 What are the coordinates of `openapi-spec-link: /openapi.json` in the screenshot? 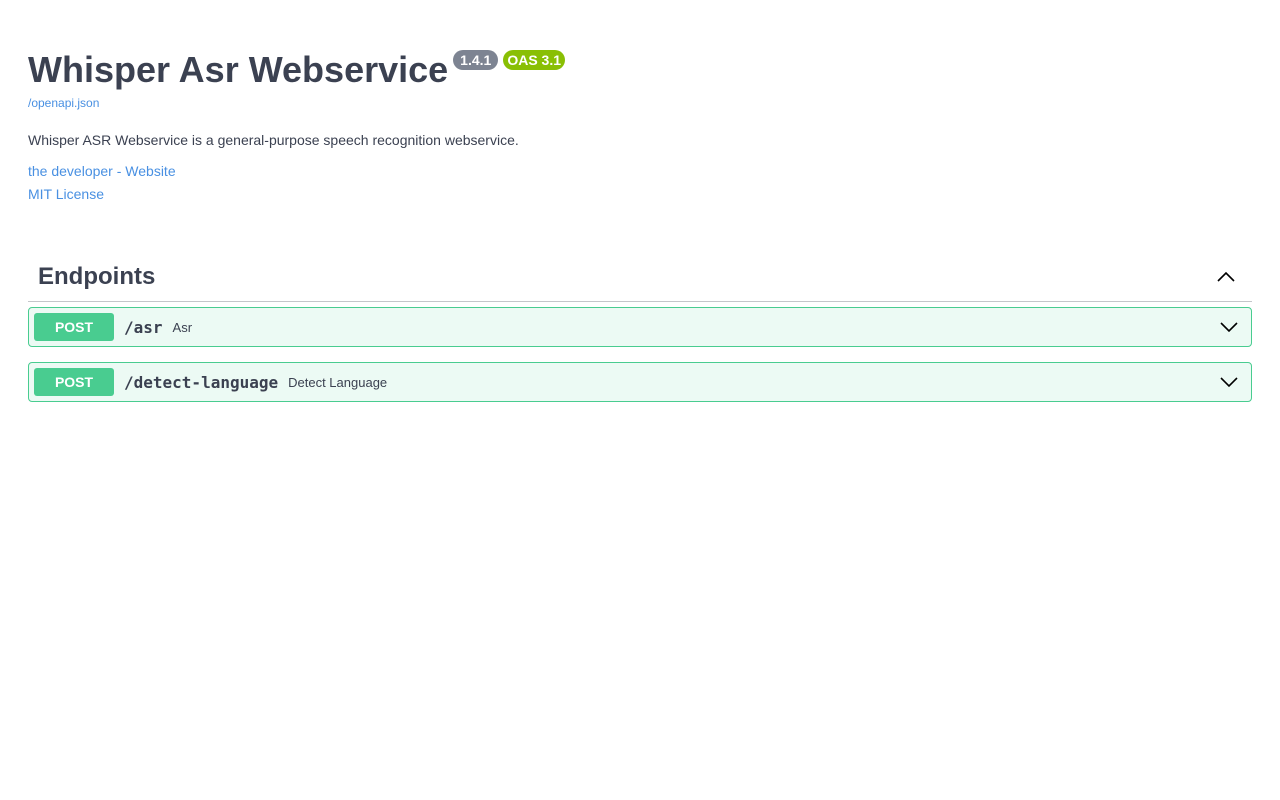 It's located at (640, 103).